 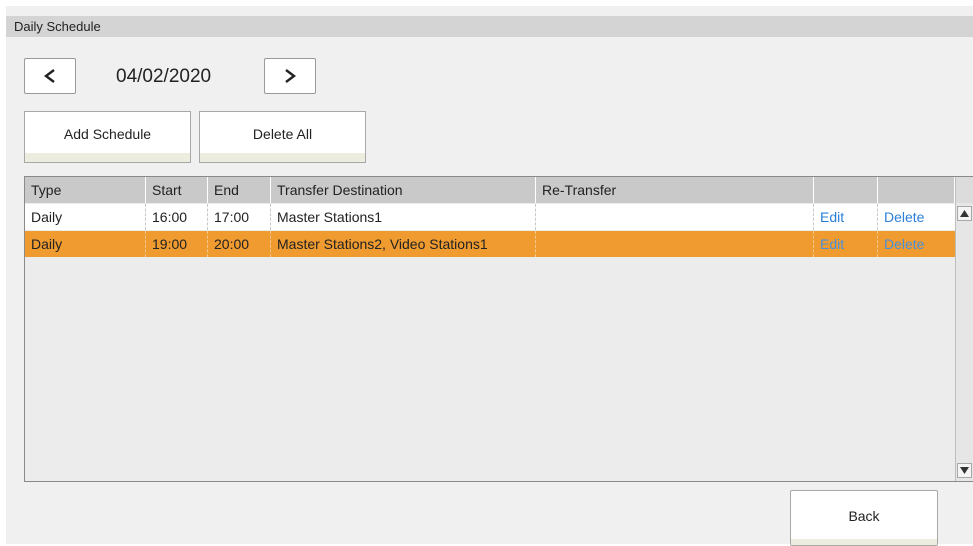 I want to click on scrollbar-header-cap, so click(x=964, y=190).